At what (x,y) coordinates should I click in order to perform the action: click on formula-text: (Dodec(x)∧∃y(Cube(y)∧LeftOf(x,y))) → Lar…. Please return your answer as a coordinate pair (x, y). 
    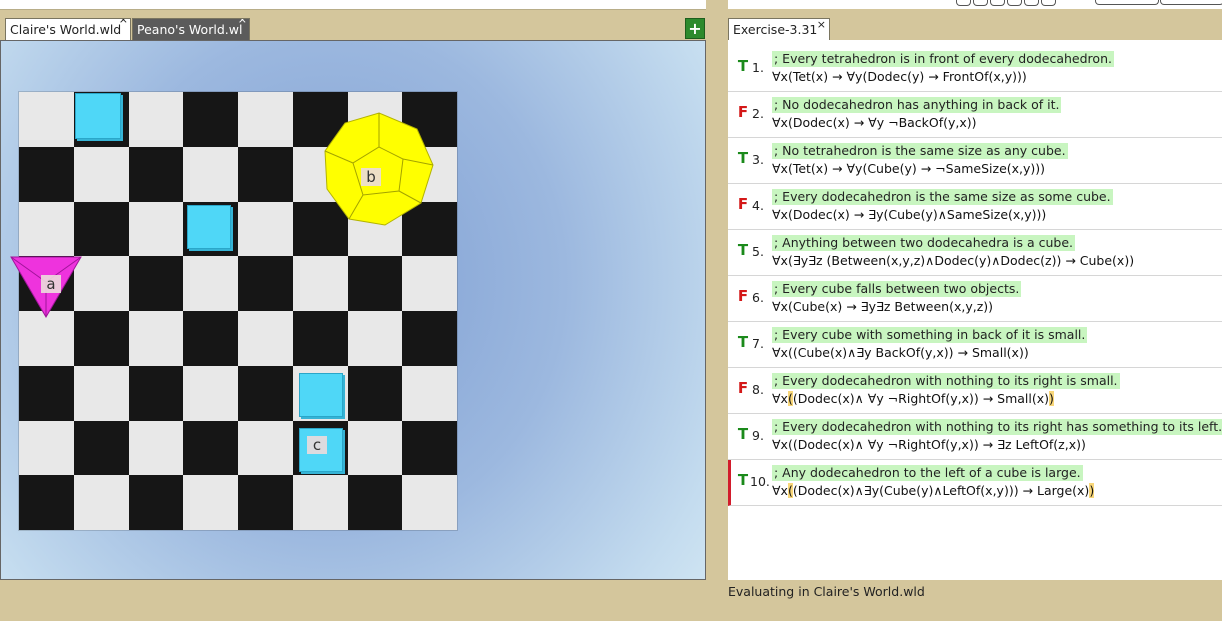
    Looking at the image, I should click on (941, 490).